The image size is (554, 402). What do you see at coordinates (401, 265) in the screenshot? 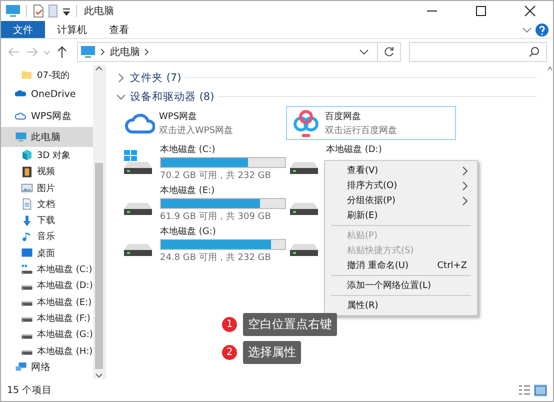
I see `menu-item: 撤消 重命名(U) Ctrl+Z` at bounding box center [401, 265].